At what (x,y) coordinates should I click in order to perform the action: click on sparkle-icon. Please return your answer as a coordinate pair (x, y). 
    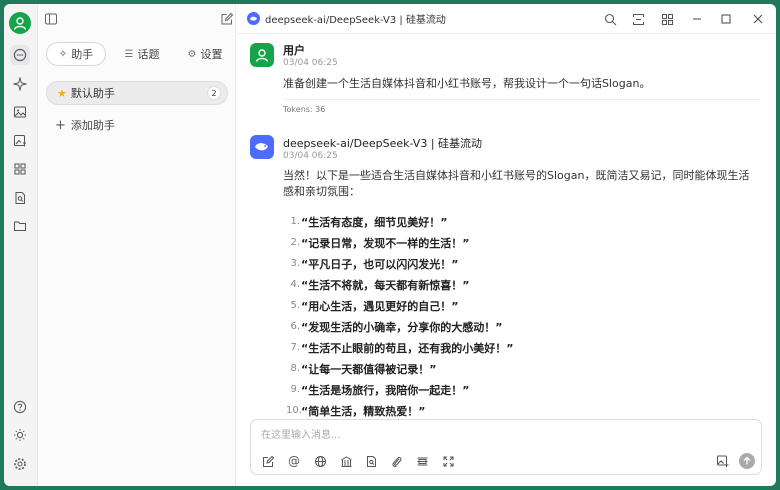
    Looking at the image, I should click on (20, 84).